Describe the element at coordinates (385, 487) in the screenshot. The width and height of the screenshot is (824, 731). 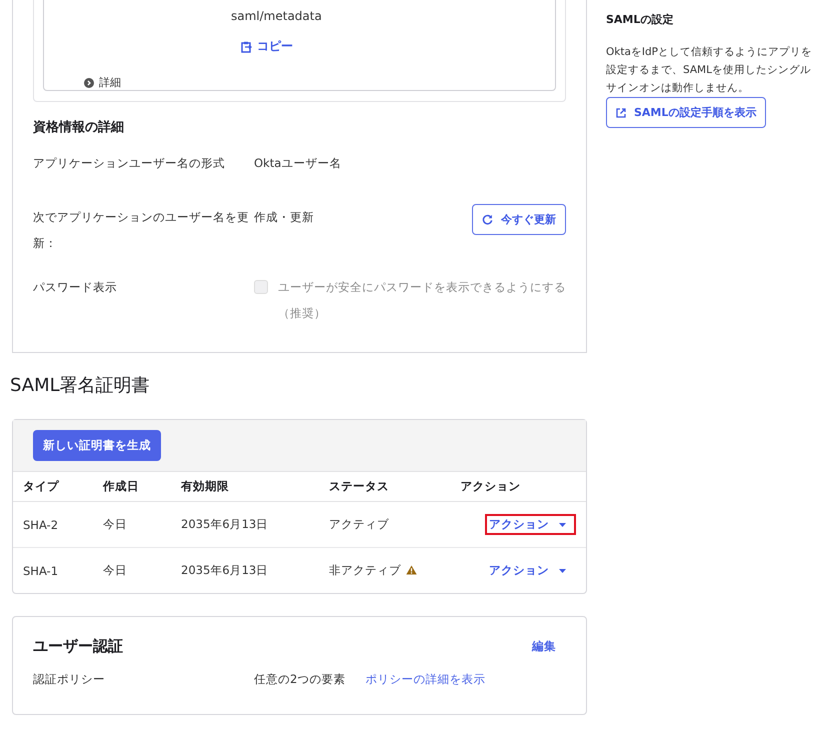
I see `column-header: ステータス` at that location.